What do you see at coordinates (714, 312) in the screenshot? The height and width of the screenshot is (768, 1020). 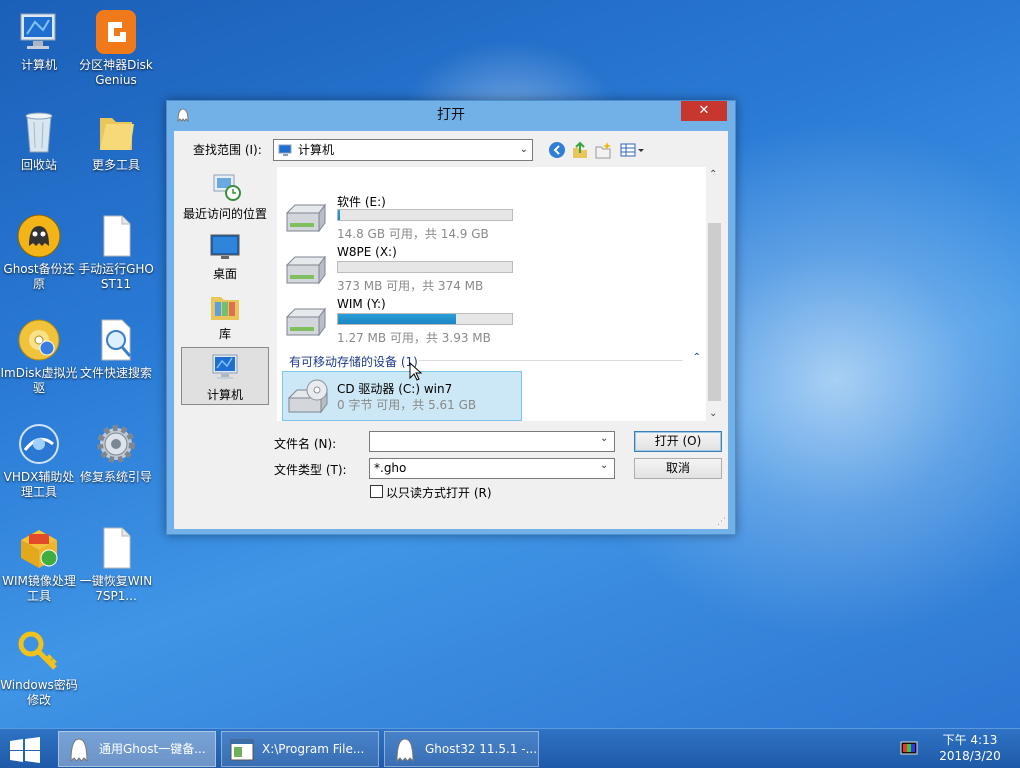 I see `scroll-thumb` at bounding box center [714, 312].